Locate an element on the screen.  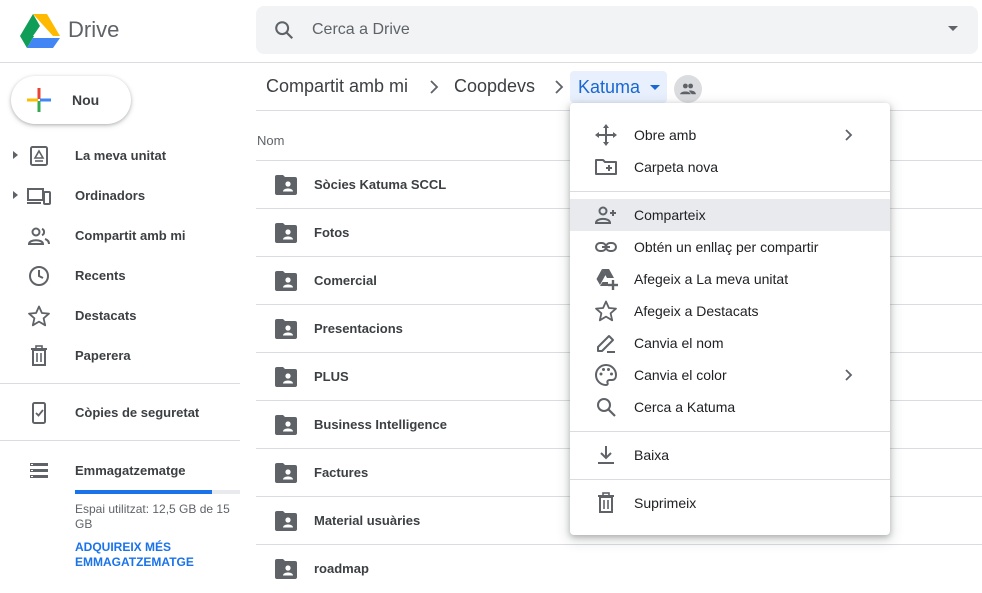
add-to-drive-icon is located at coordinates (607, 279).